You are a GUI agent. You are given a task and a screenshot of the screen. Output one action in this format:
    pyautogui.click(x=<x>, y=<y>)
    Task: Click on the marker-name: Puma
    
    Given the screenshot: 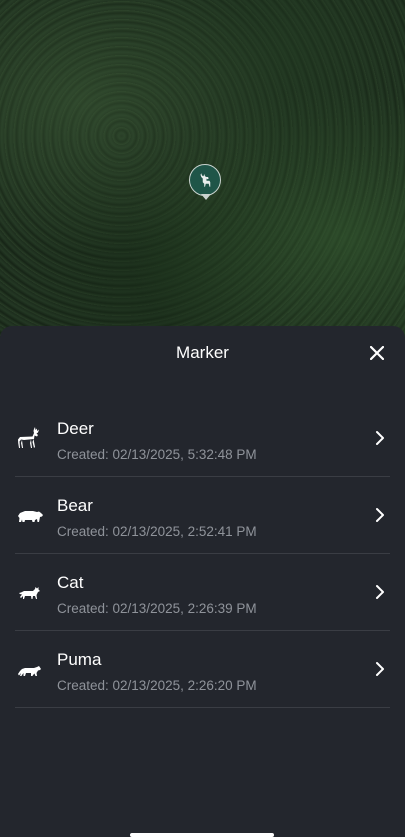 What is the action you would take?
    pyautogui.click(x=79, y=659)
    